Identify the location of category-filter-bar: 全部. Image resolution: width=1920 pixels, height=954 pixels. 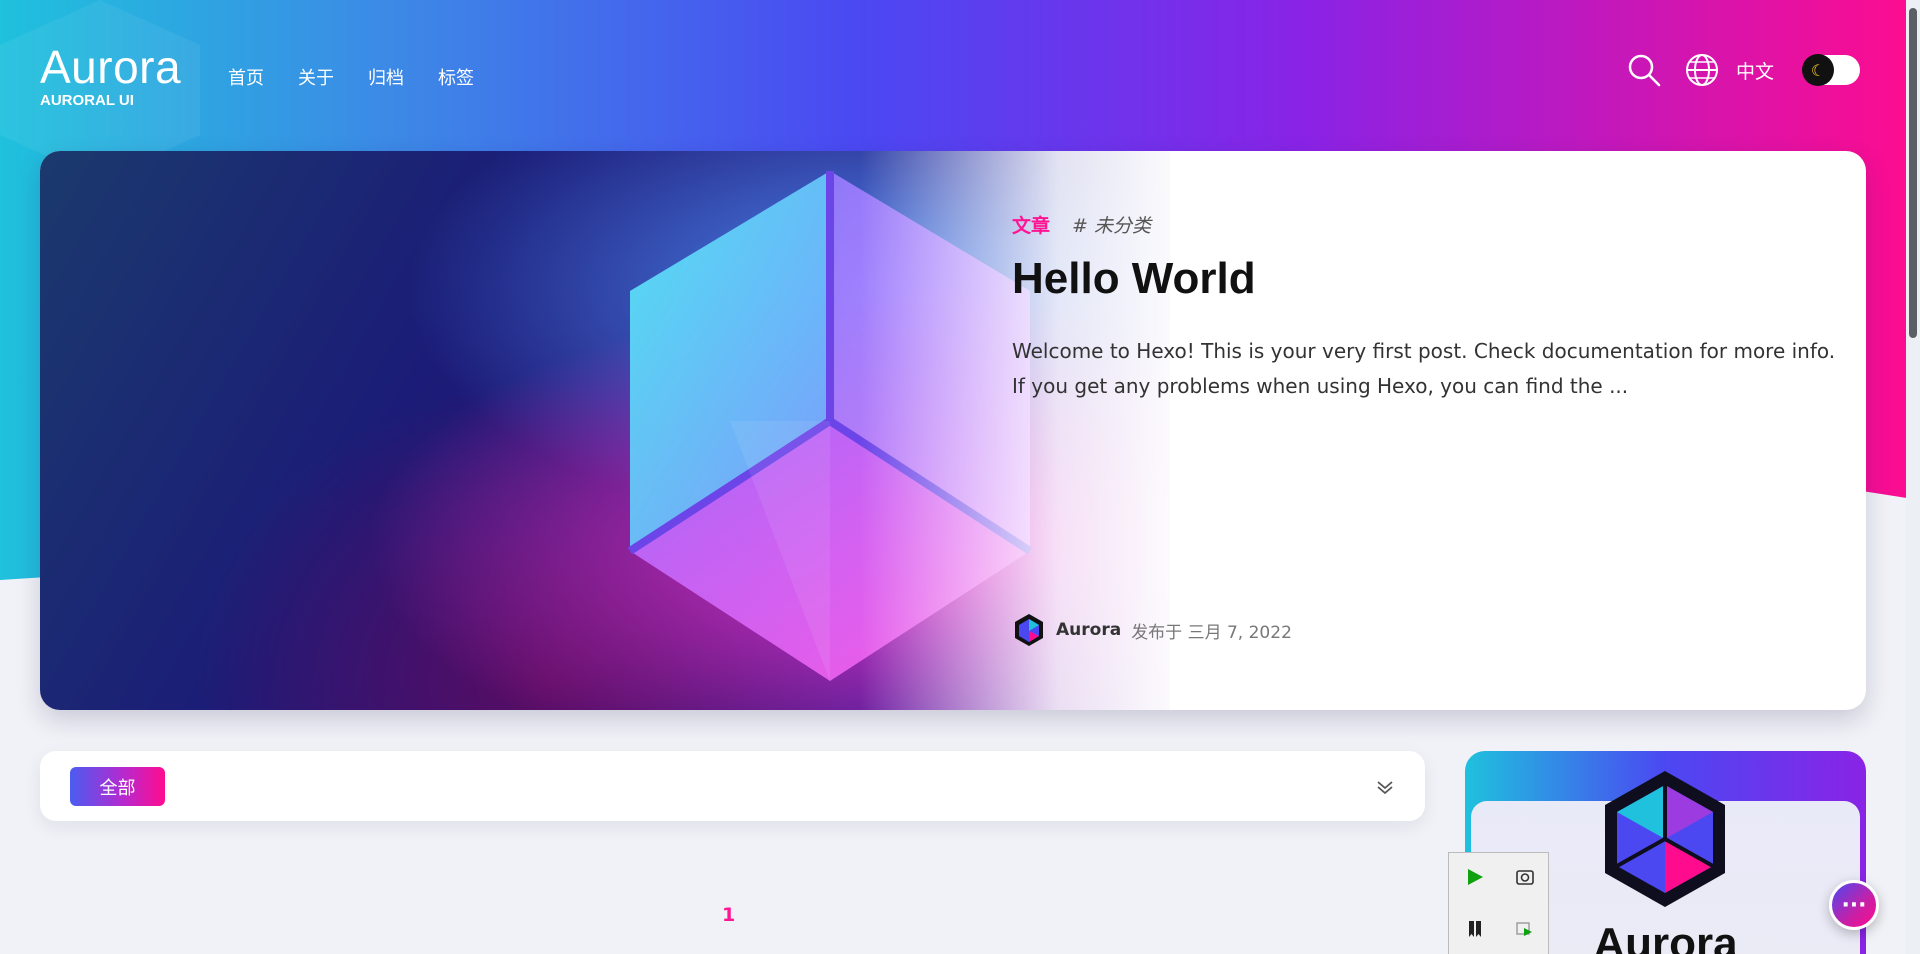
(732, 786).